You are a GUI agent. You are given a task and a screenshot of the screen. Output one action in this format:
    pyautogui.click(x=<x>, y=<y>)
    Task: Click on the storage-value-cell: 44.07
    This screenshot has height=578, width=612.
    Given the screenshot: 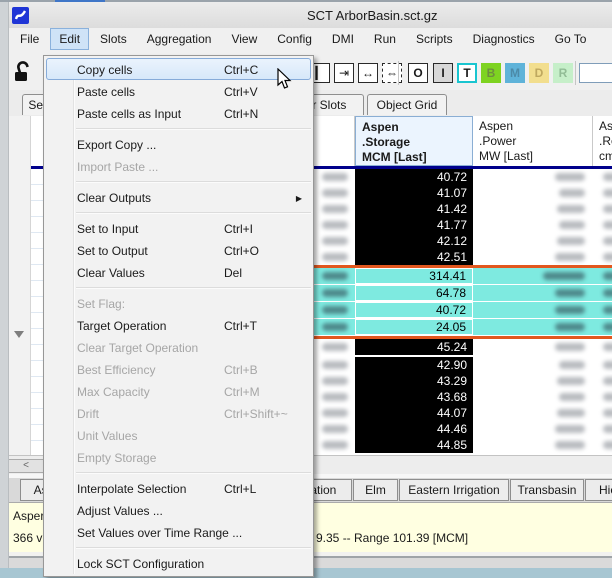 What is the action you would take?
    pyautogui.click(x=414, y=413)
    